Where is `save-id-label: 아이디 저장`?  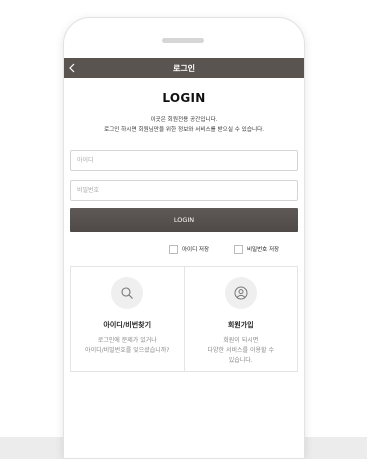
save-id-label: 아이디 저장 is located at coordinates (196, 250).